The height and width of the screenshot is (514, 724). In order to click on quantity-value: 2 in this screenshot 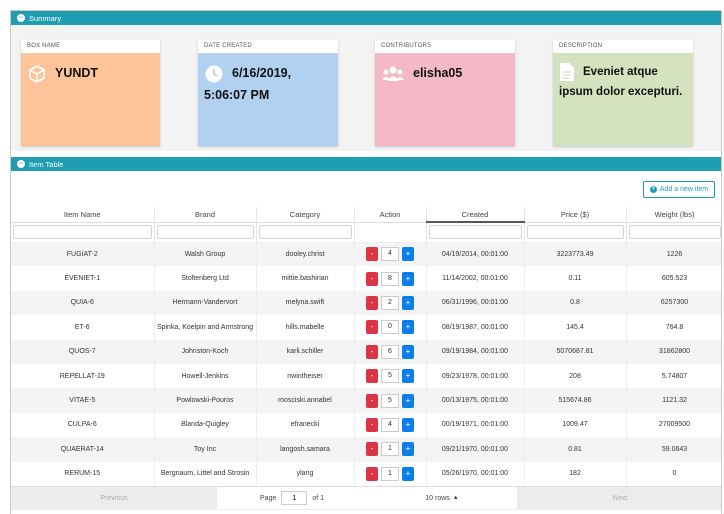, I will do `click(390, 302)`.